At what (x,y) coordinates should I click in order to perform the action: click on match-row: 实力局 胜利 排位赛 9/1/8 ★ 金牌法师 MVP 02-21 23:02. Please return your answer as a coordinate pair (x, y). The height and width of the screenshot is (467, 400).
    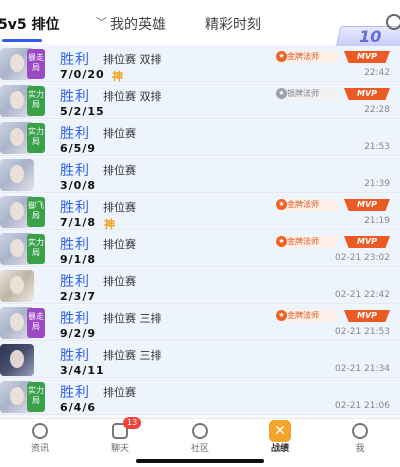
    Looking at the image, I should click on (200, 249).